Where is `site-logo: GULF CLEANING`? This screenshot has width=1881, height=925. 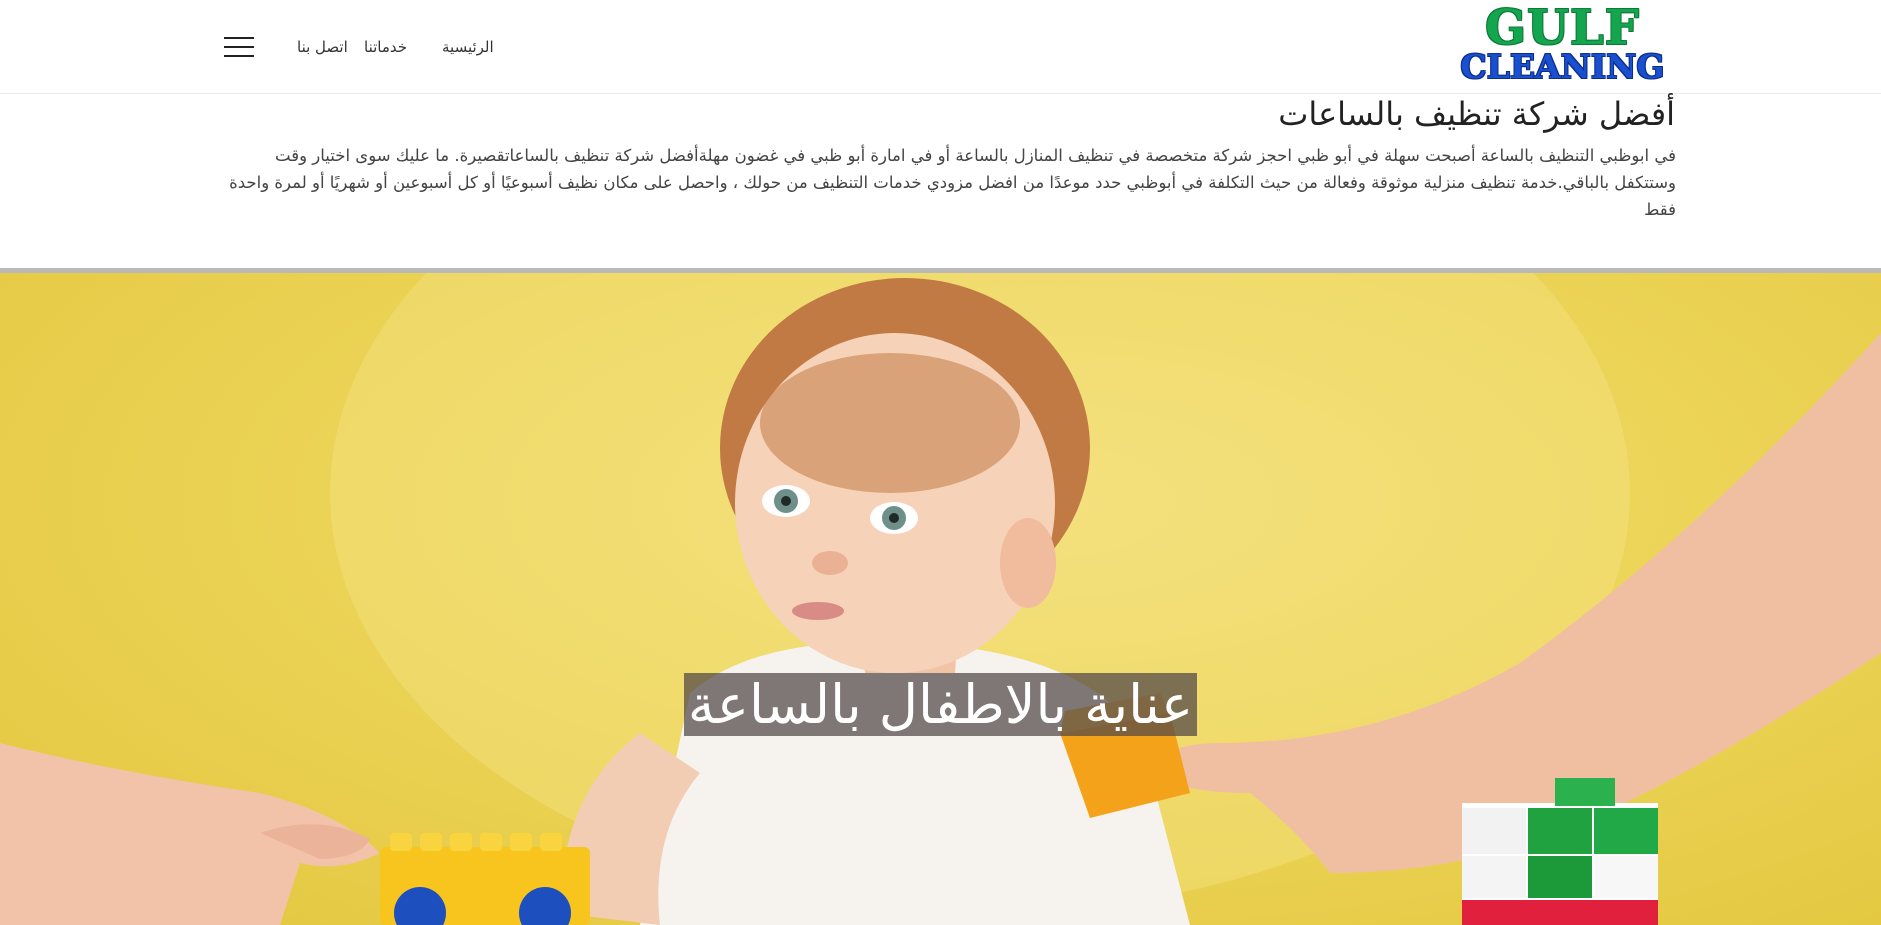
site-logo: GULF CLEANING is located at coordinates (1562, 44).